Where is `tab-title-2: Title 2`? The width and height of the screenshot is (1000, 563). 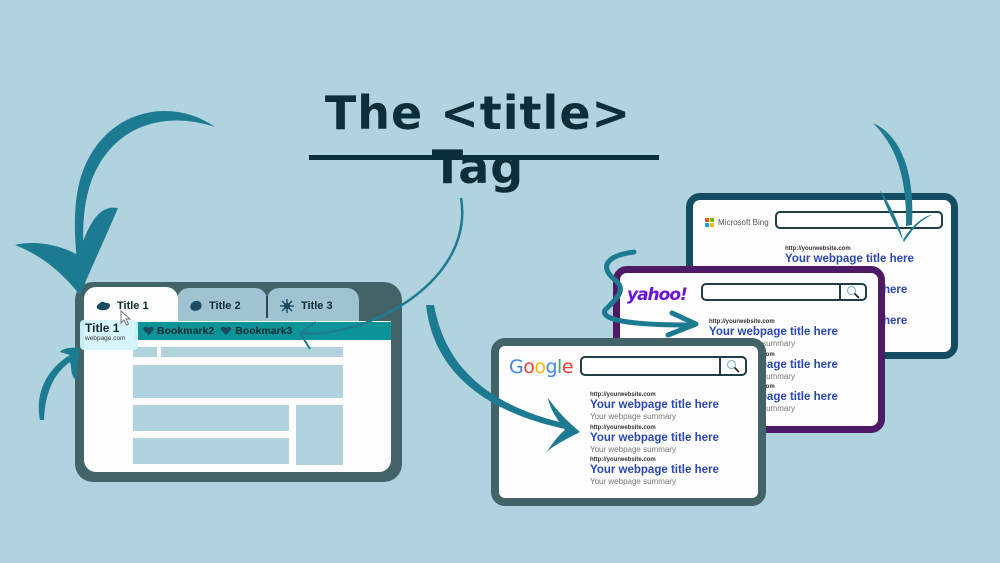
tab-title-2: Title 2 is located at coordinates (222, 306).